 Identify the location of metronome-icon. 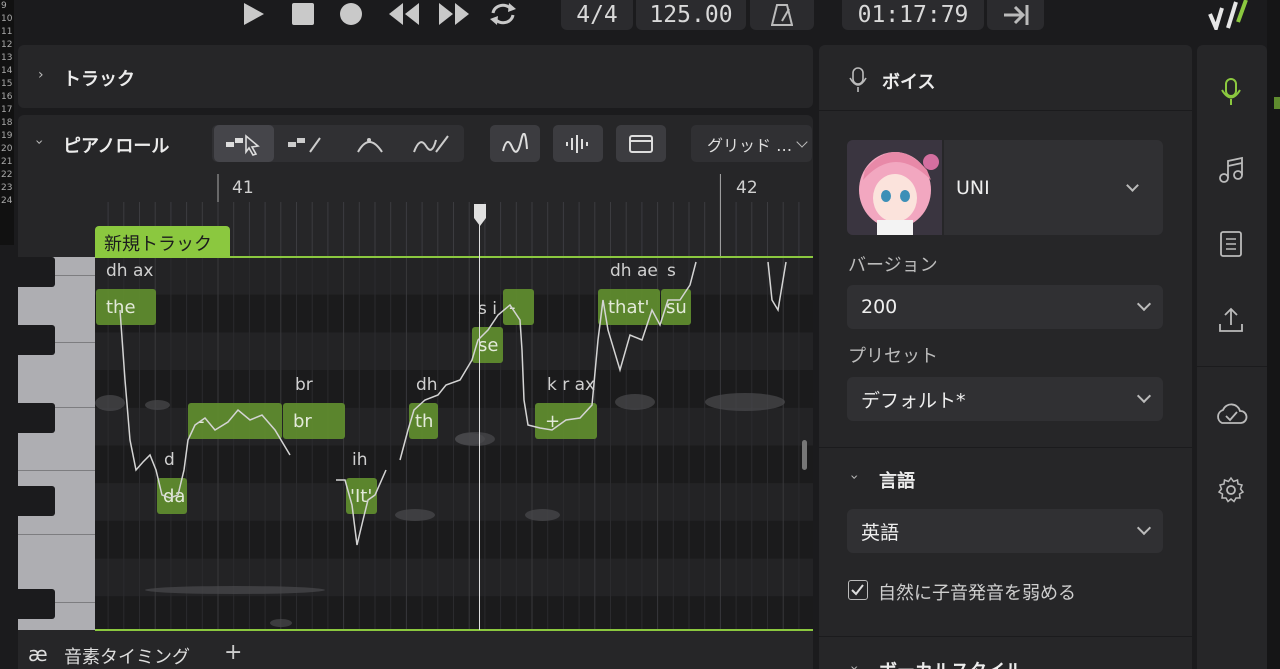
(782, 15).